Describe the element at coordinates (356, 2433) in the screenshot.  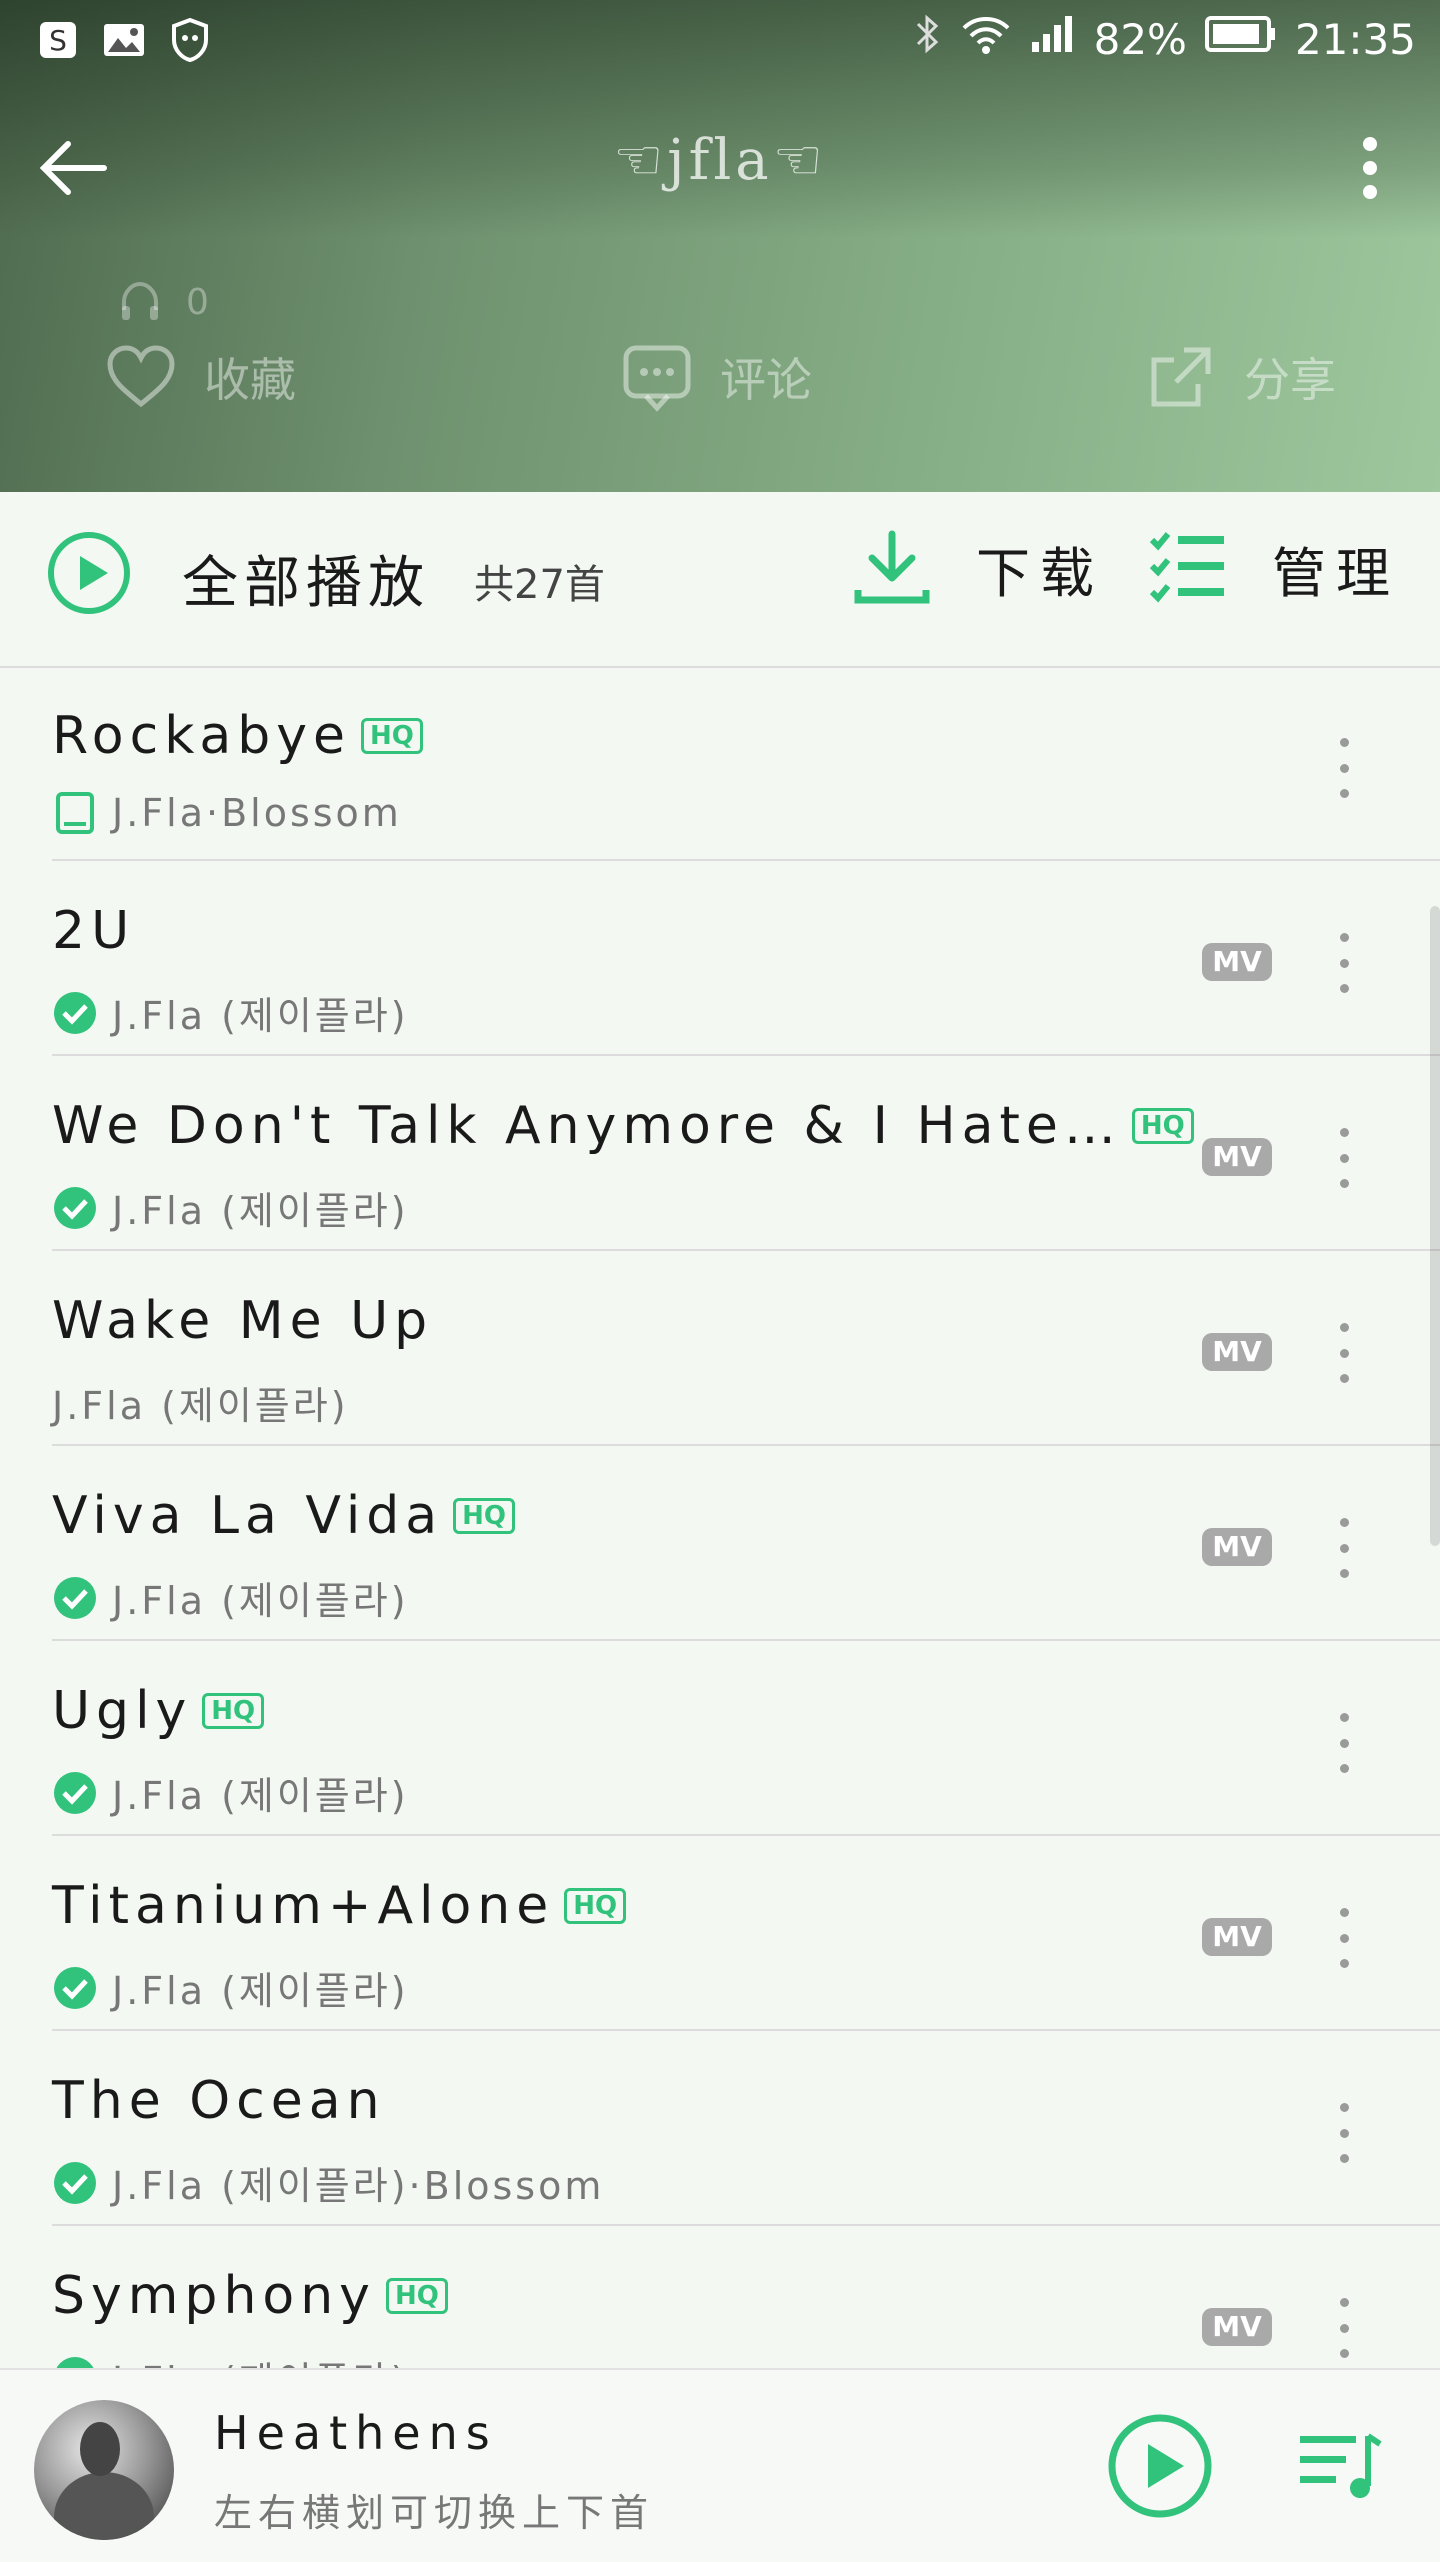
I see `now-playing-title: Heathens` at that location.